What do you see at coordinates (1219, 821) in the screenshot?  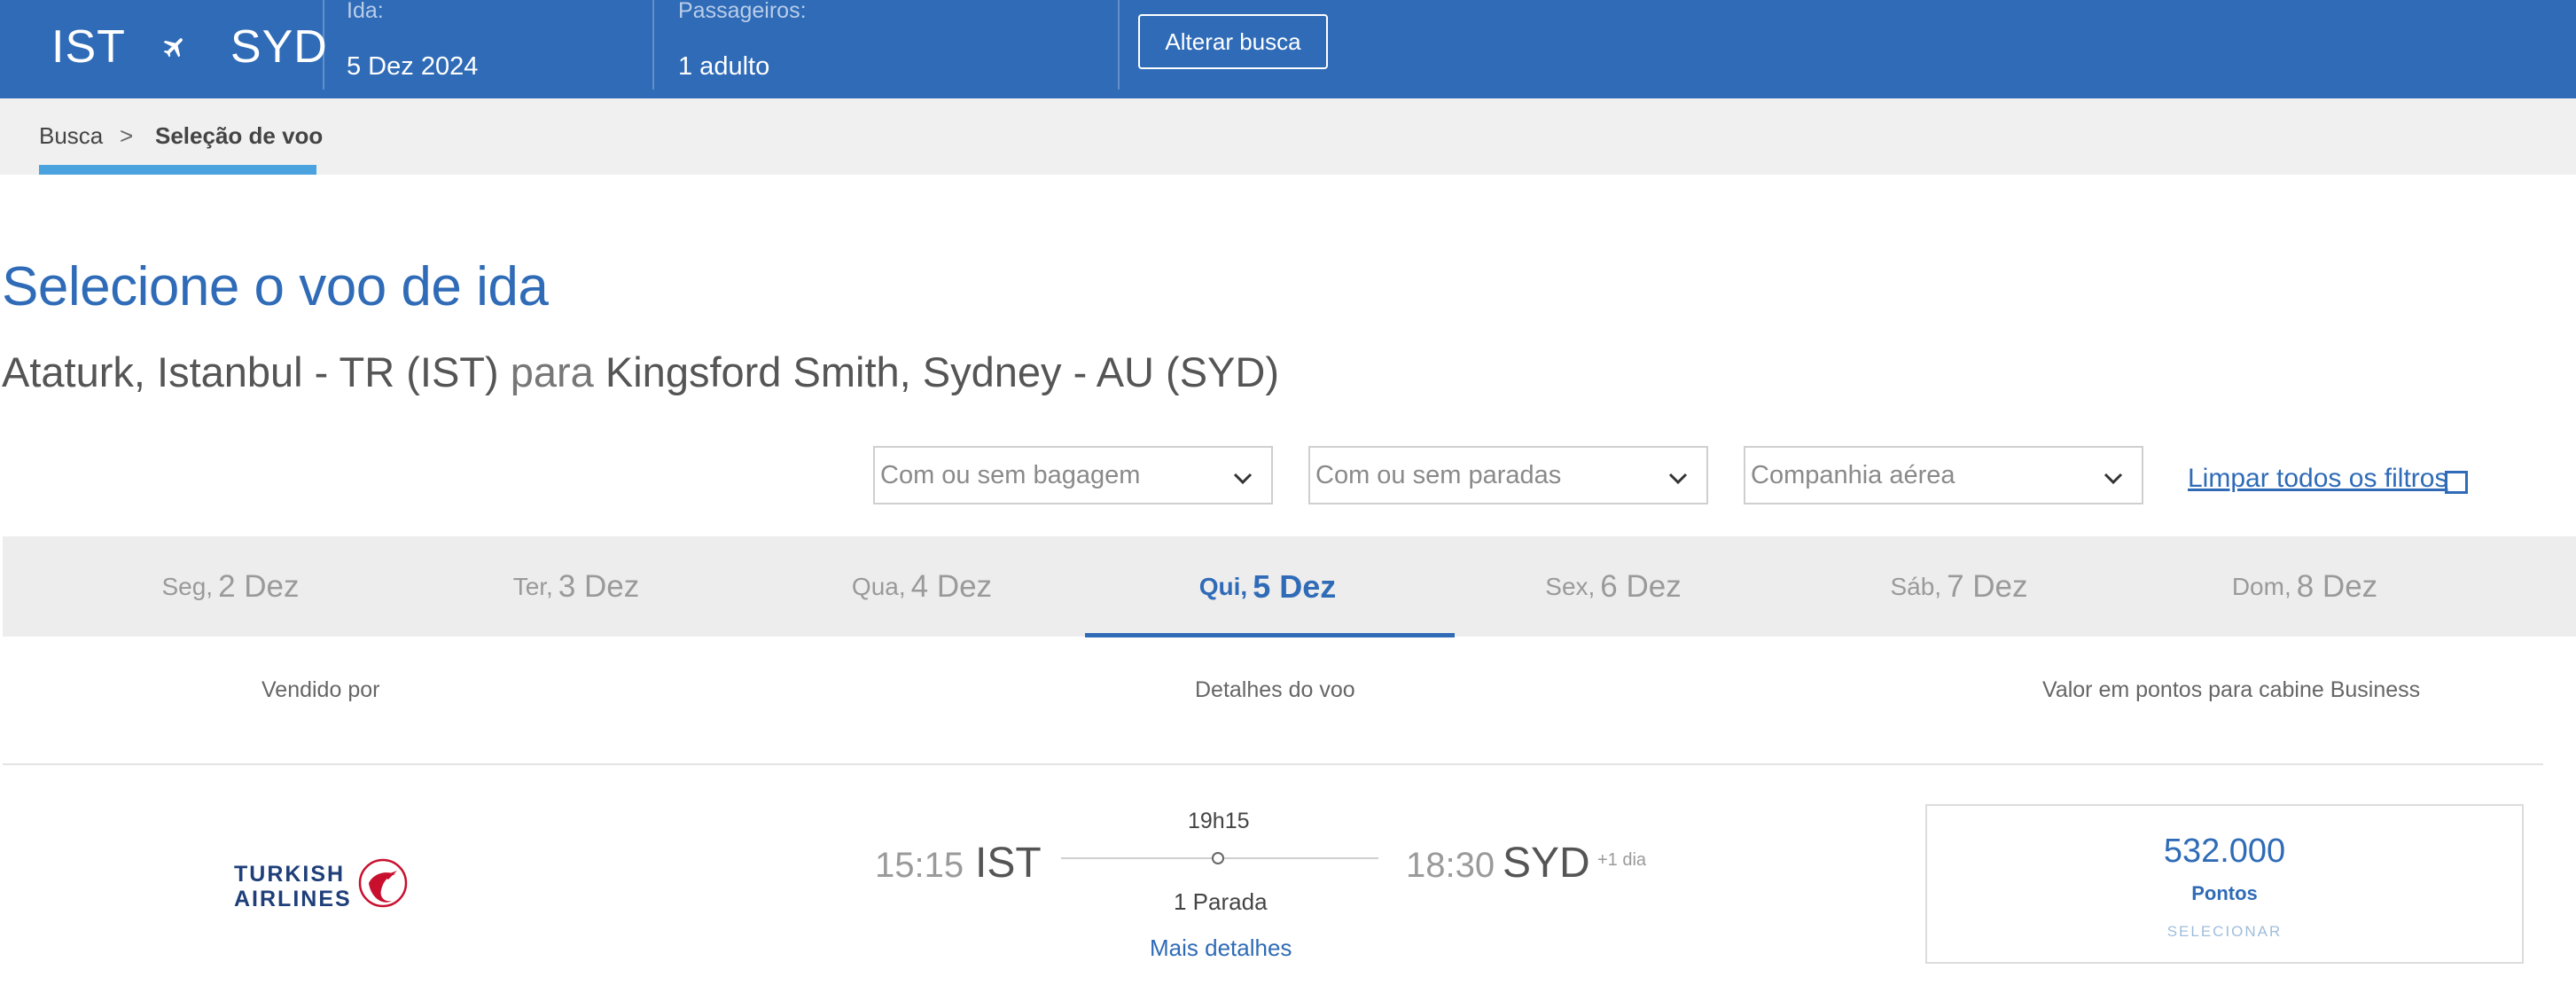 I see `flight-duration: 19h15` at bounding box center [1219, 821].